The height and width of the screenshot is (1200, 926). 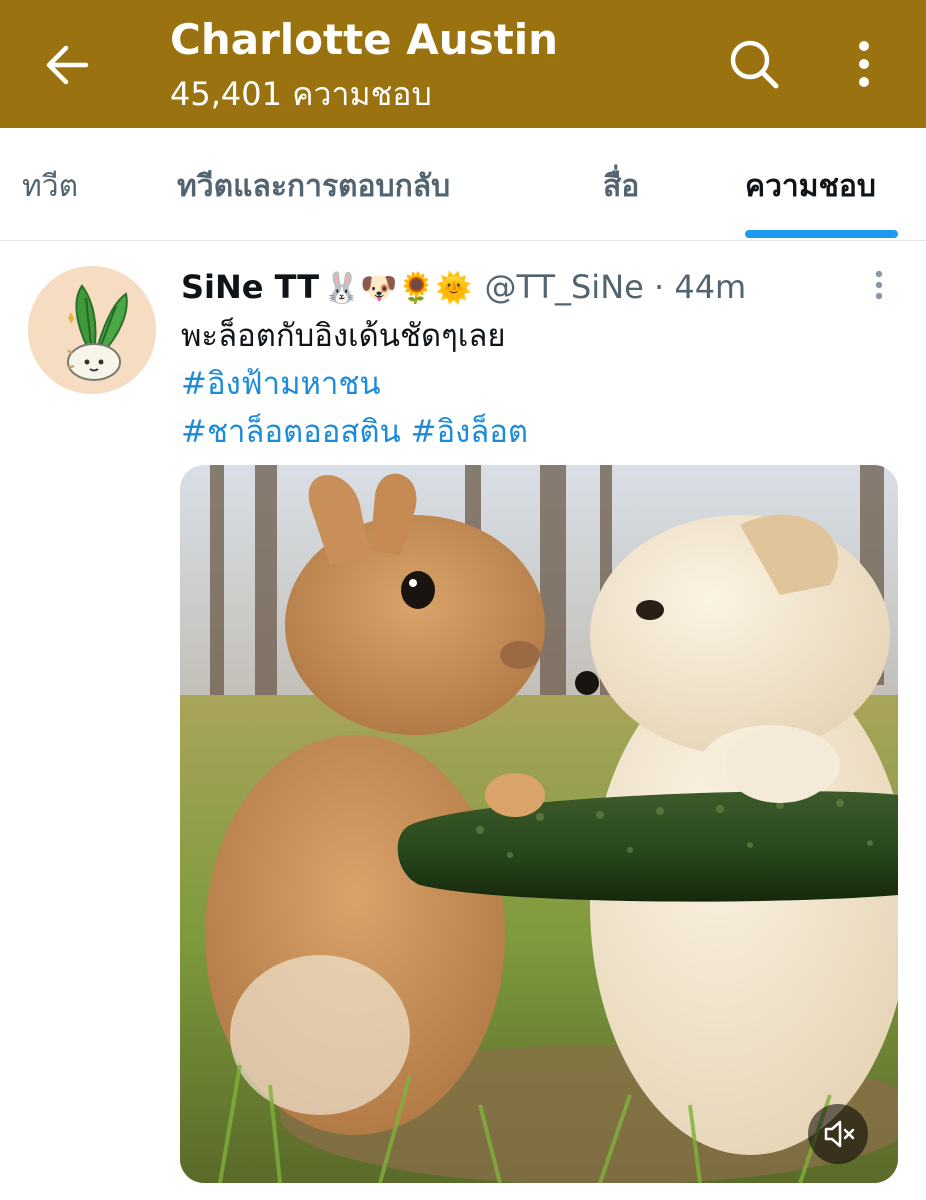 I want to click on search-icon, so click(x=754, y=64).